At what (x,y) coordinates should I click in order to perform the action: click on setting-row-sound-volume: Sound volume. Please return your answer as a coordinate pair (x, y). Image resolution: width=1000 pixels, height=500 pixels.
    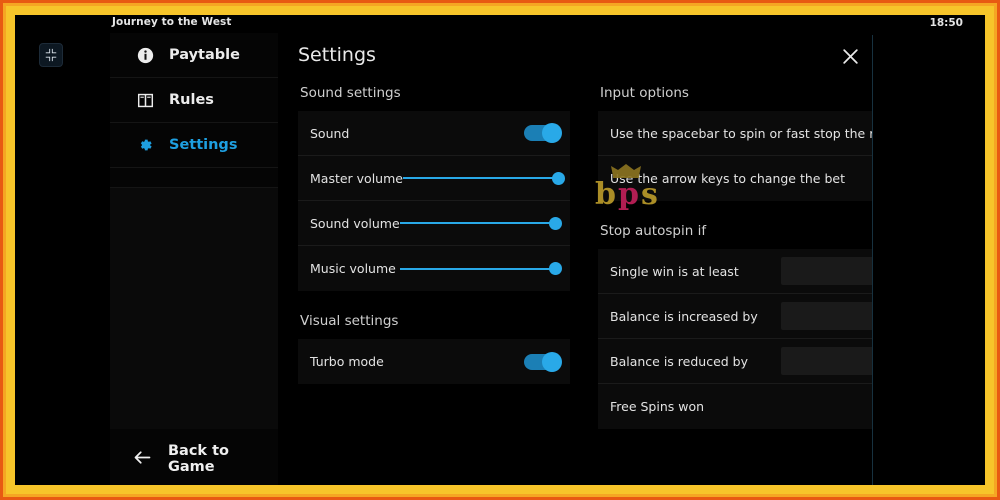
    Looking at the image, I should click on (434, 223).